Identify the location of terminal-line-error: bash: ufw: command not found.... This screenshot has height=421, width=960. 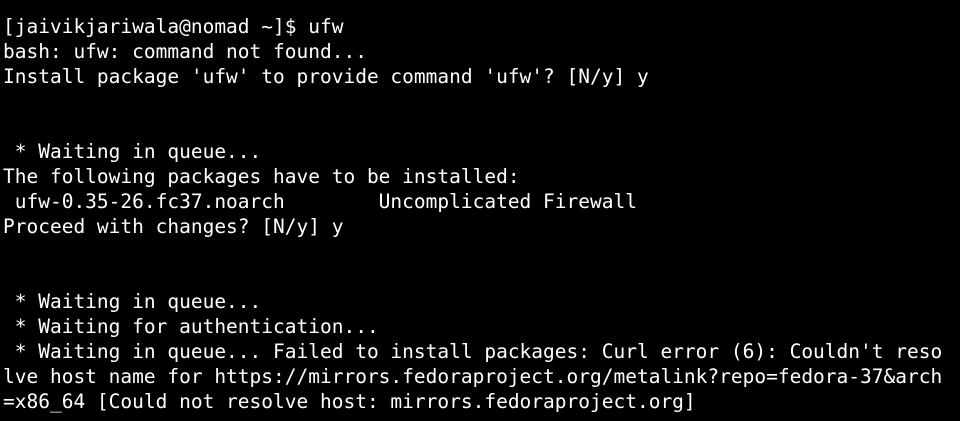
(185, 51).